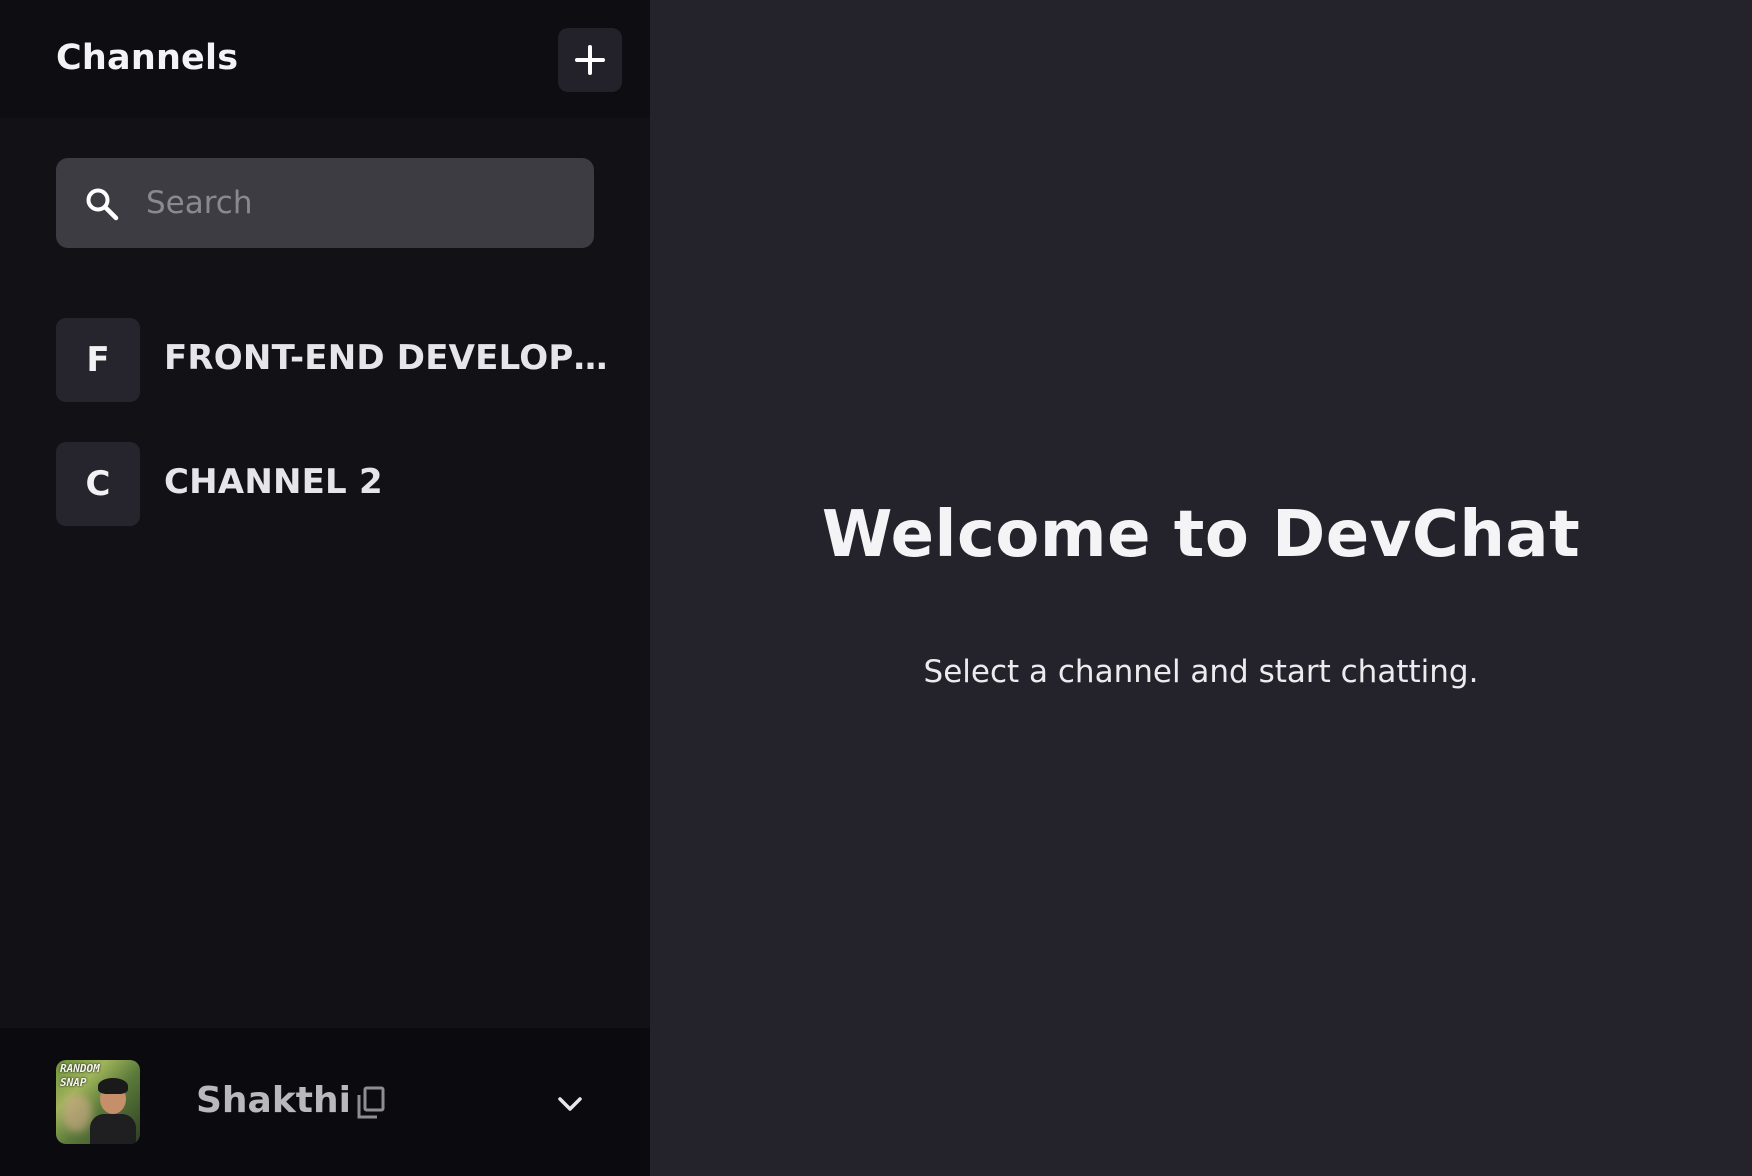 The height and width of the screenshot is (1176, 1752). I want to click on channel-item-front-end-developers: F FRONT-END DEVELOPERS, so click(336, 360).